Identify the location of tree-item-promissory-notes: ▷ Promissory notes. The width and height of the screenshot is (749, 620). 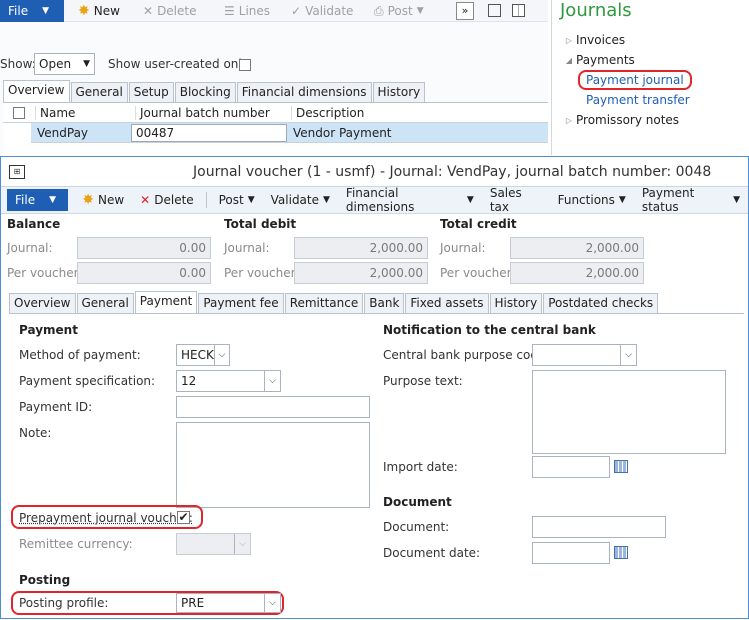
(655, 120).